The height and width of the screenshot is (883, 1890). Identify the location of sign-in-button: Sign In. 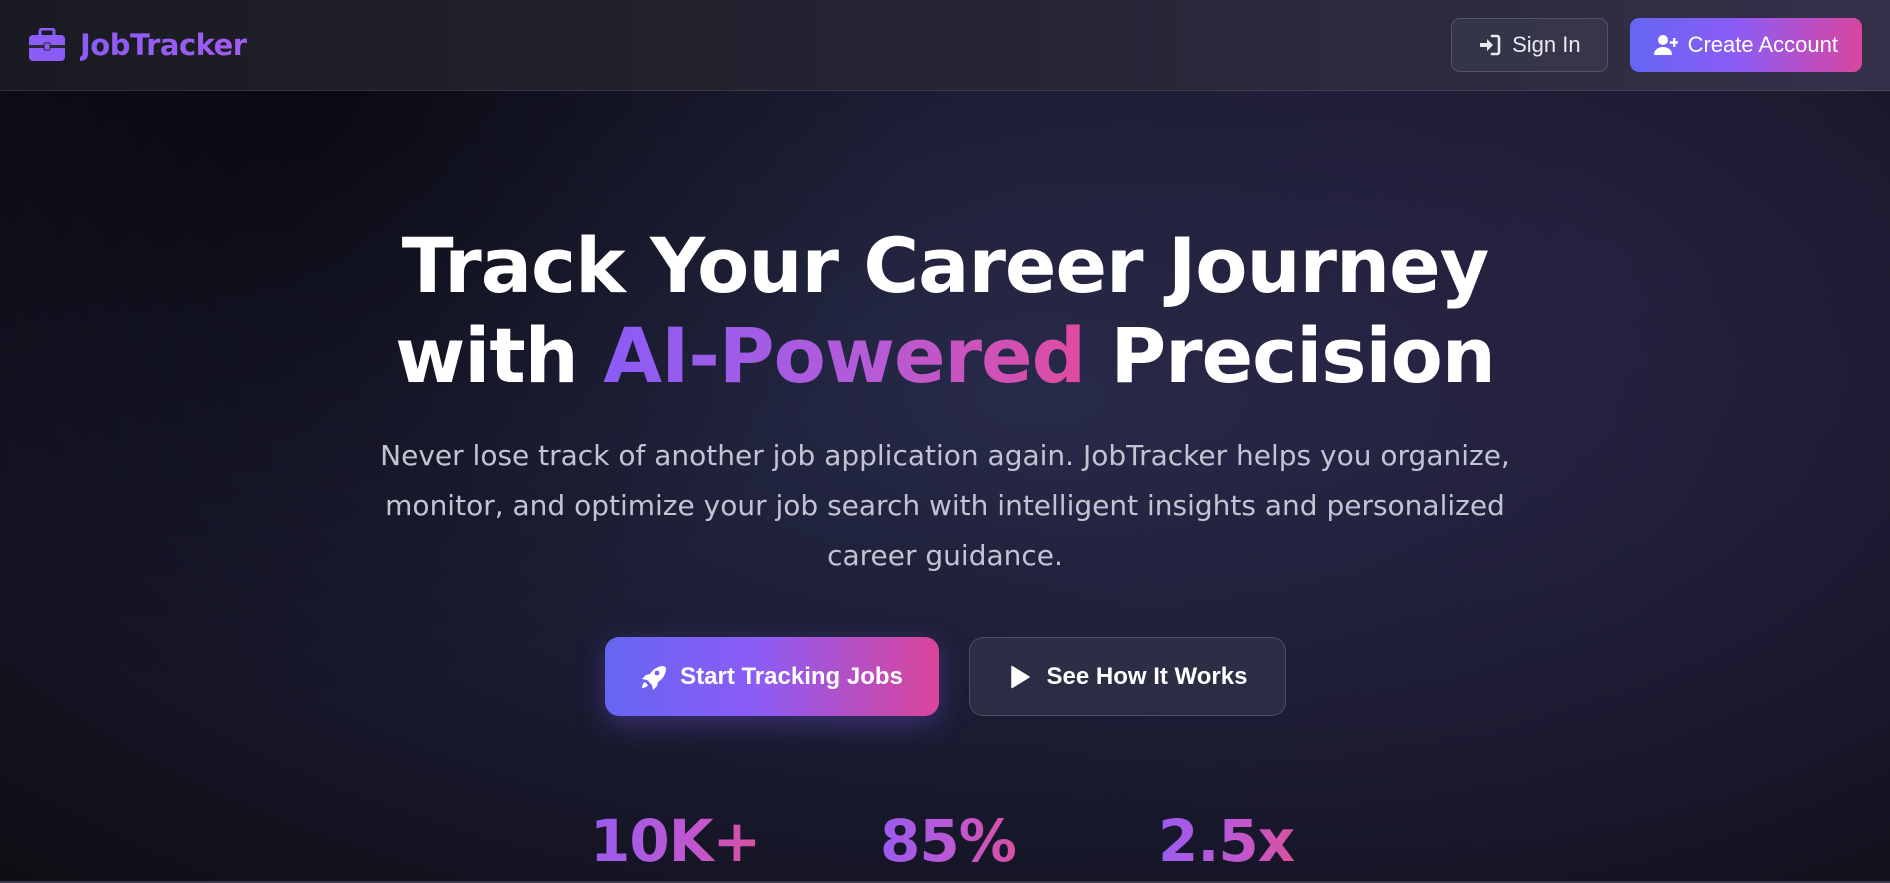
(1529, 45).